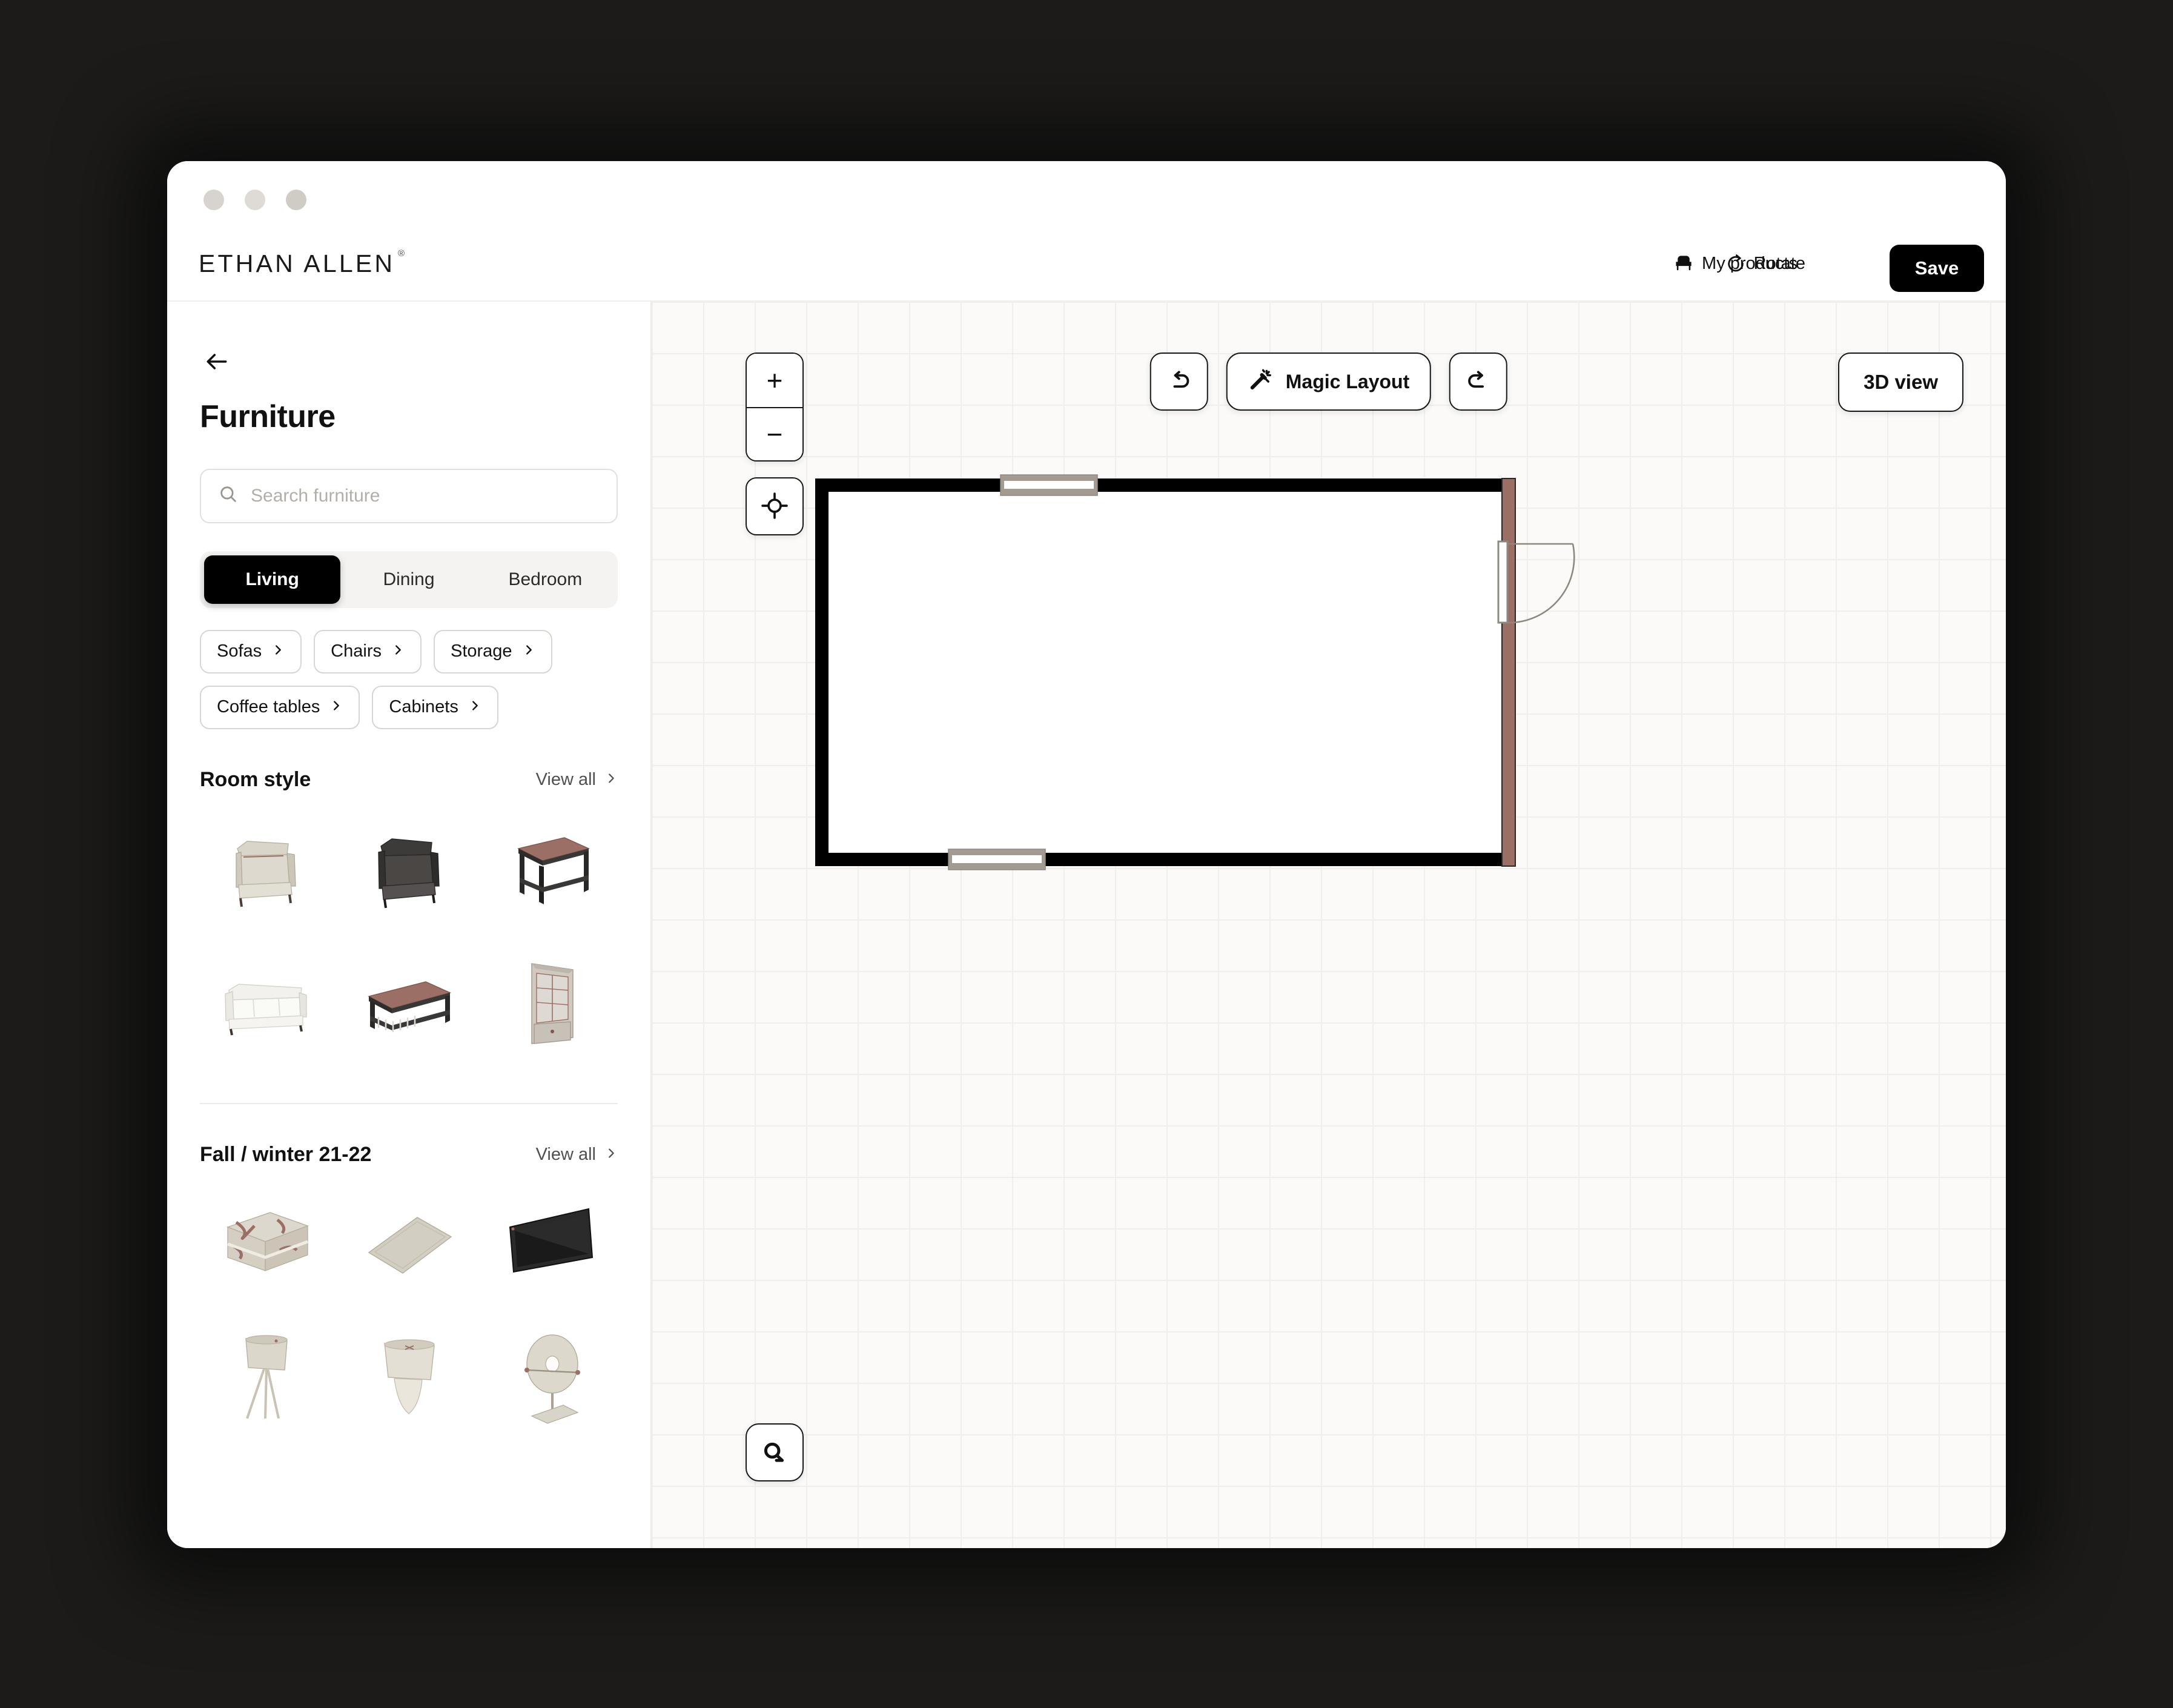 The image size is (2173, 1708). Describe the element at coordinates (409, 1245) in the screenshot. I see `product-thumb-area-rug` at that location.